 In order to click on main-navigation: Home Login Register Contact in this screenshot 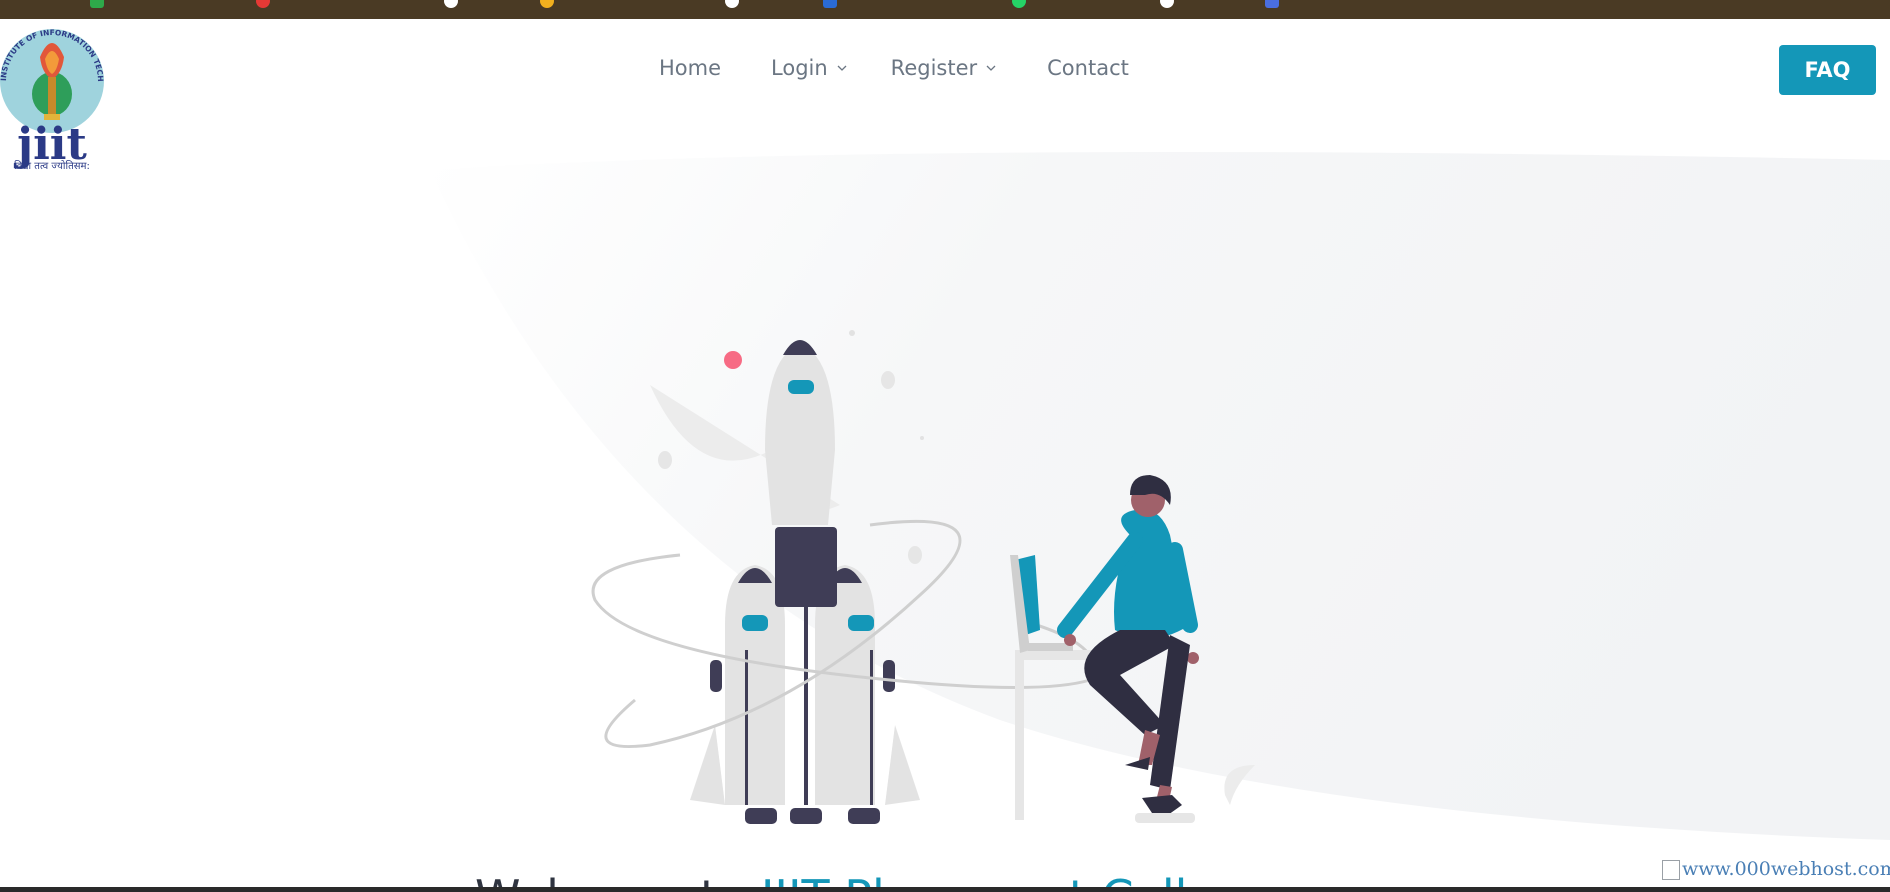, I will do `click(894, 68)`.